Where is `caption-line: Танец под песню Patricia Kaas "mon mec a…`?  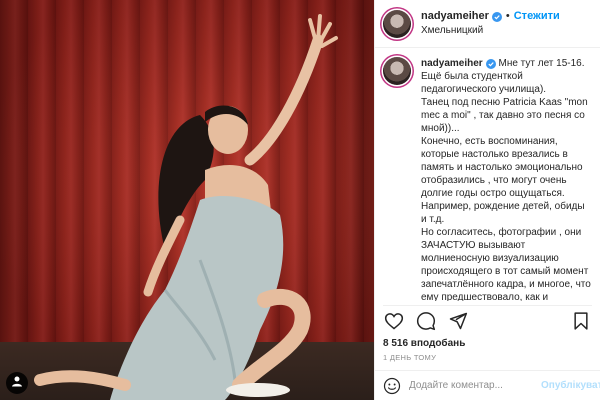 caption-line: Танец под песню Patricia Kaas "mon mec a… is located at coordinates (504, 115).